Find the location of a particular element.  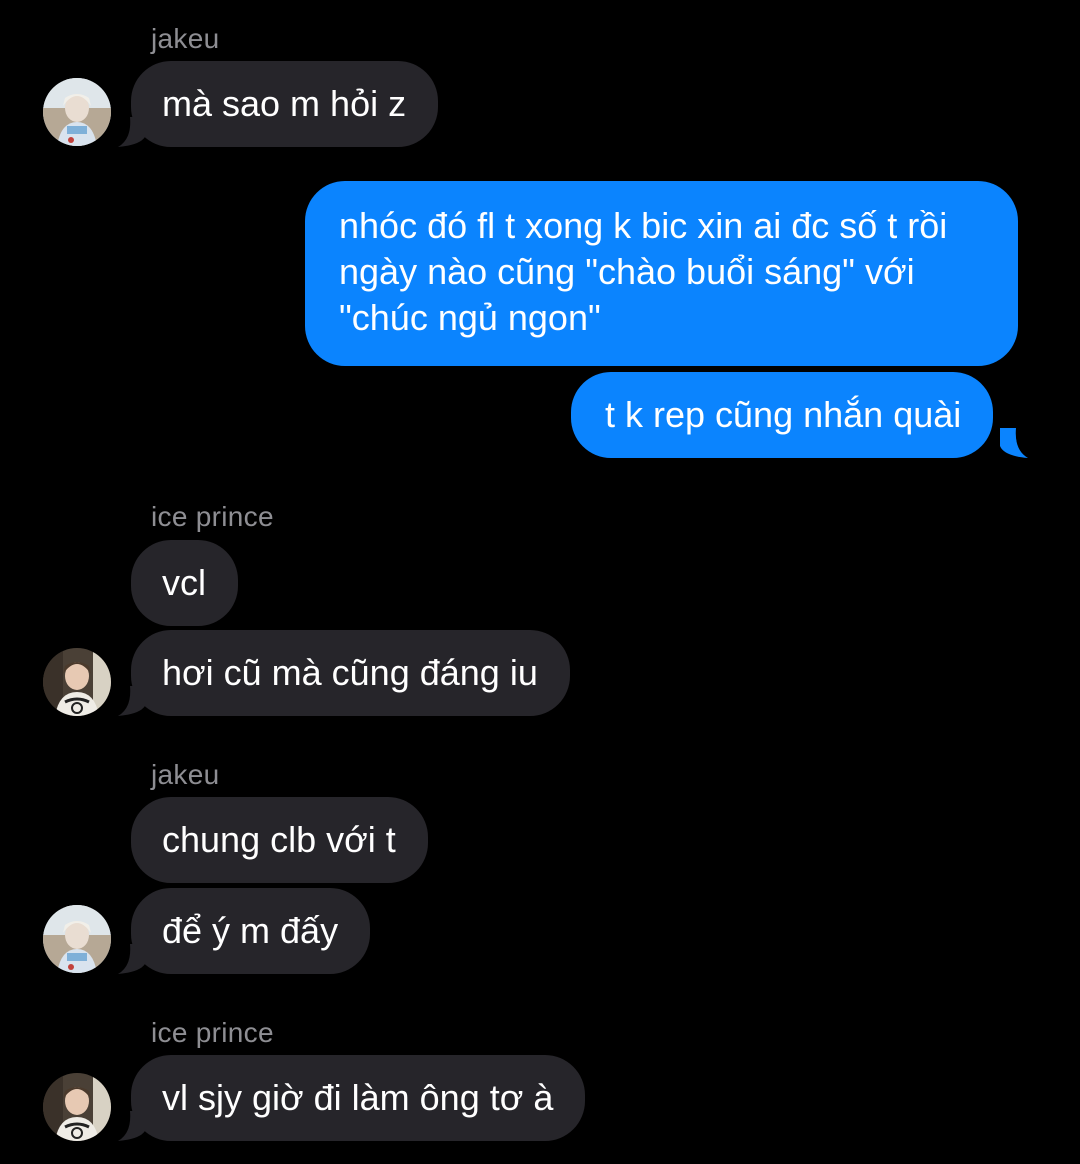

message-line: ngày nào cũng "chào buổi sáng" với is located at coordinates (627, 271).